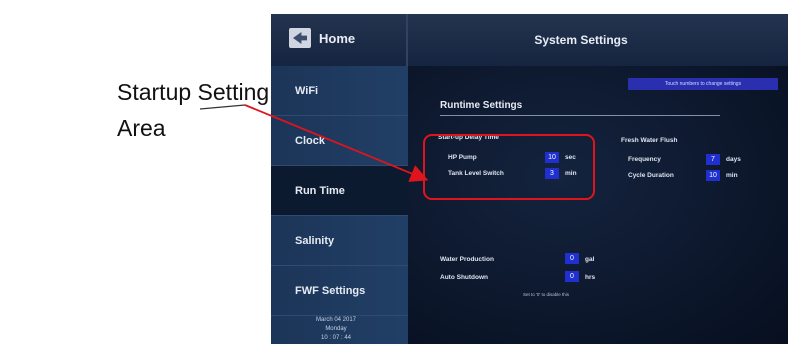 The width and height of the screenshot is (788, 347). I want to click on disable-note: Set to '0' to disable this, so click(546, 294).